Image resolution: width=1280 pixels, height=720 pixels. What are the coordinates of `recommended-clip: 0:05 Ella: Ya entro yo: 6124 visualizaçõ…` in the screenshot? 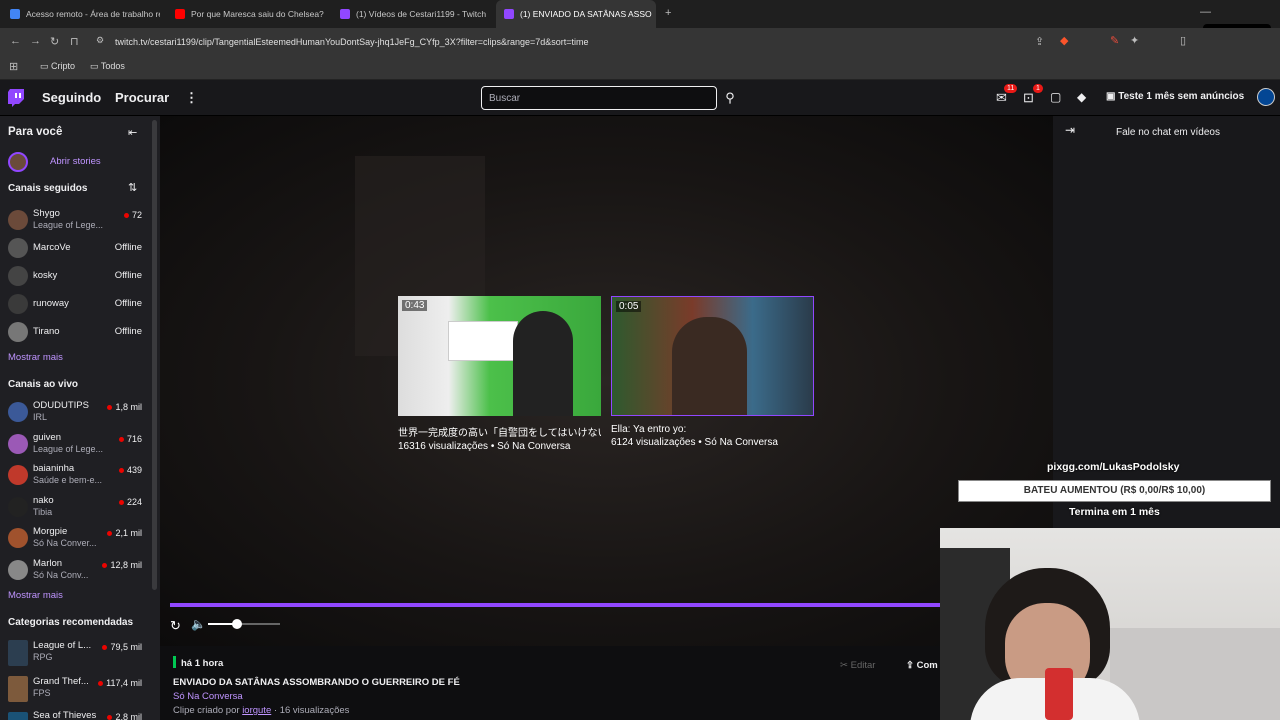 It's located at (712, 372).